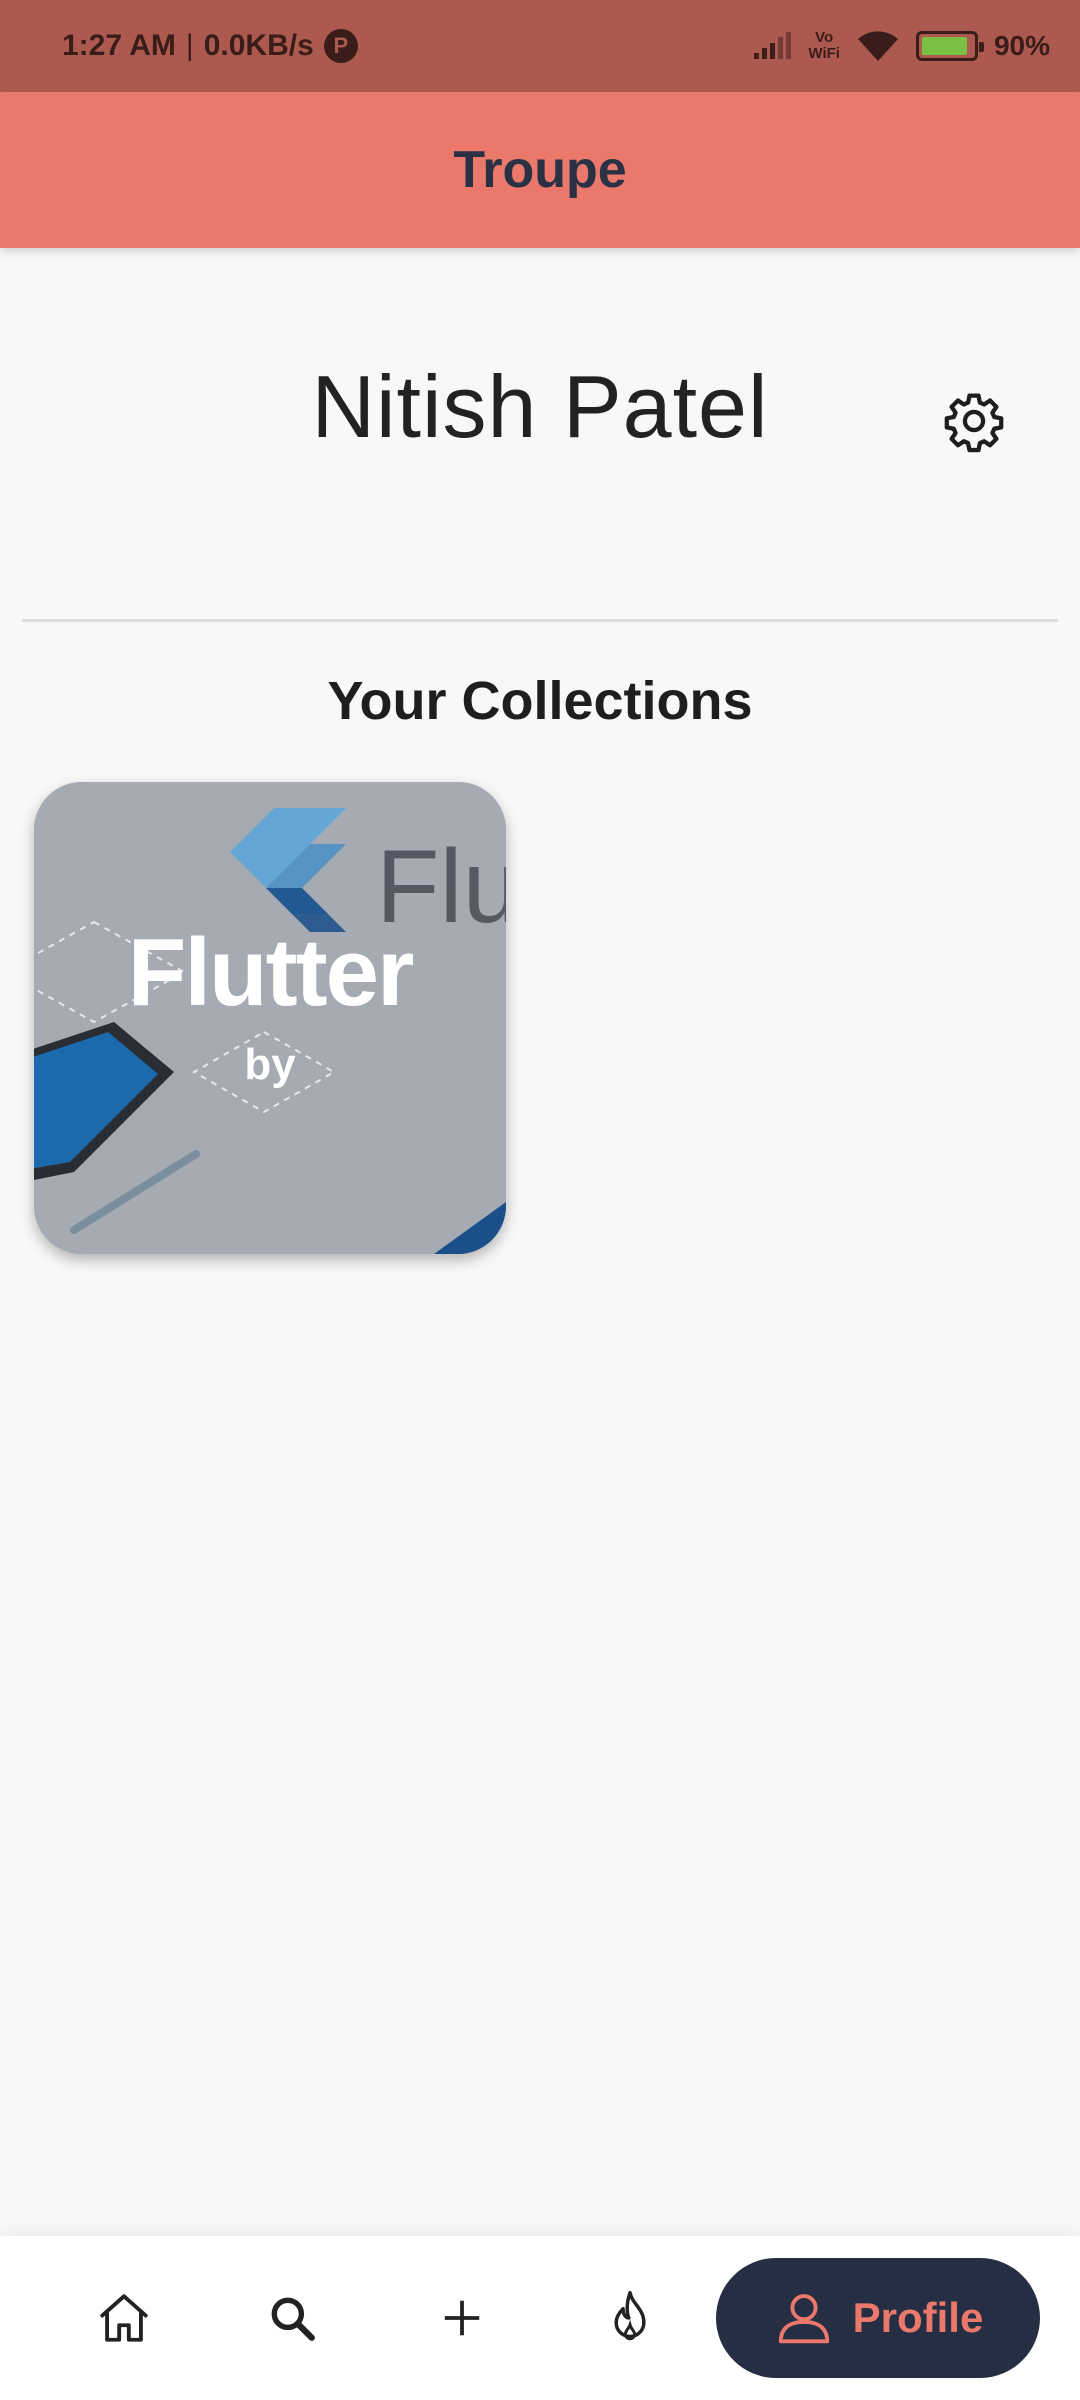 The height and width of the screenshot is (2400, 1080). I want to click on nav-profile: Profile, so click(878, 2318).